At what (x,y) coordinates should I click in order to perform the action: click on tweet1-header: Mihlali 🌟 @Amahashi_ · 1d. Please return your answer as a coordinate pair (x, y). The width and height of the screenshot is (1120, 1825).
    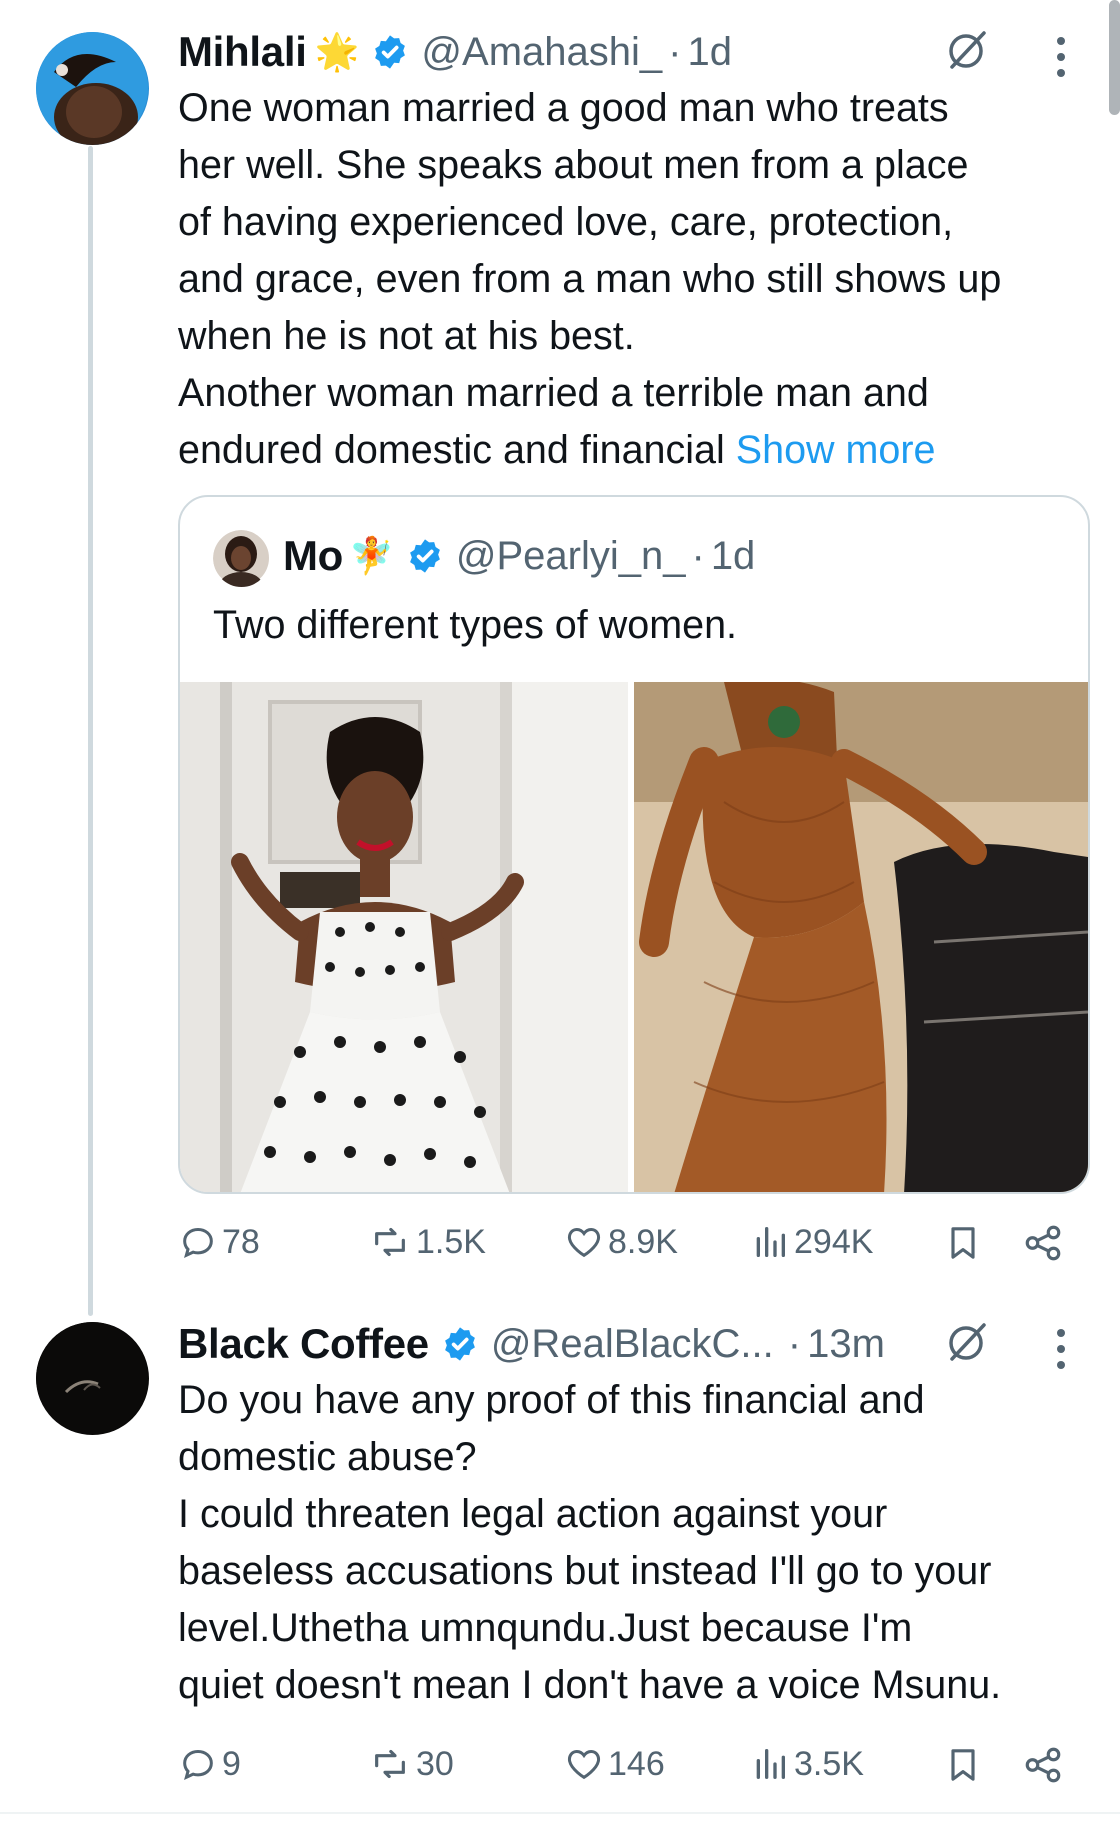
    Looking at the image, I should click on (455, 52).